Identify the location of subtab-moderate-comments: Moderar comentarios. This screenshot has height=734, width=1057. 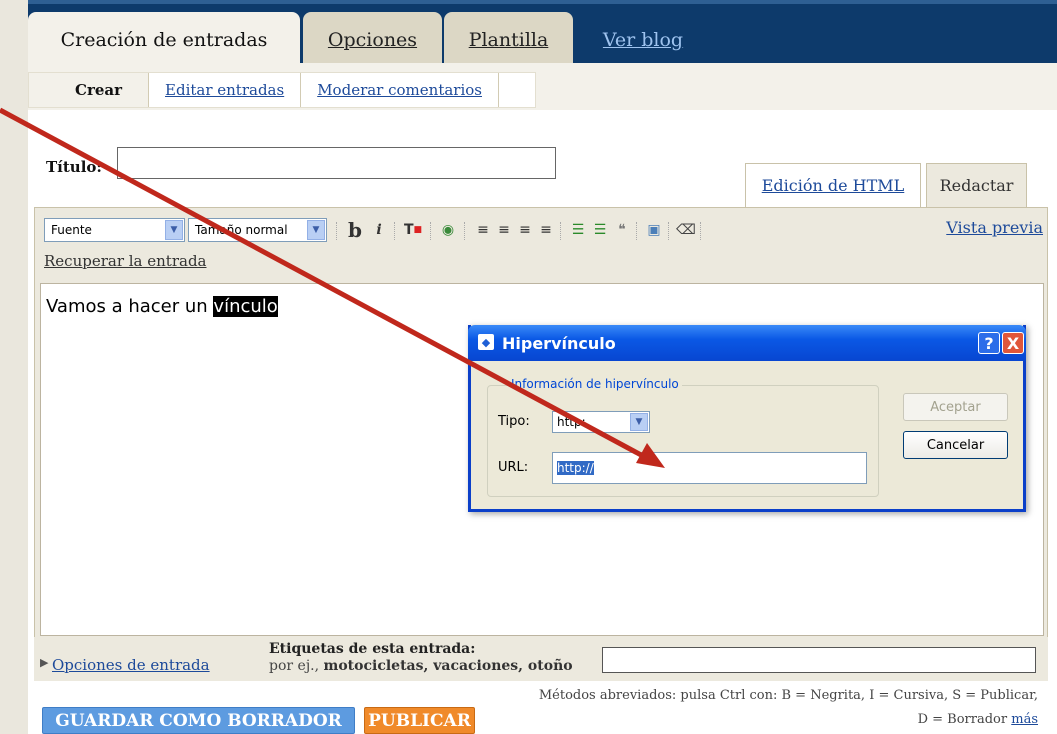
(400, 90).